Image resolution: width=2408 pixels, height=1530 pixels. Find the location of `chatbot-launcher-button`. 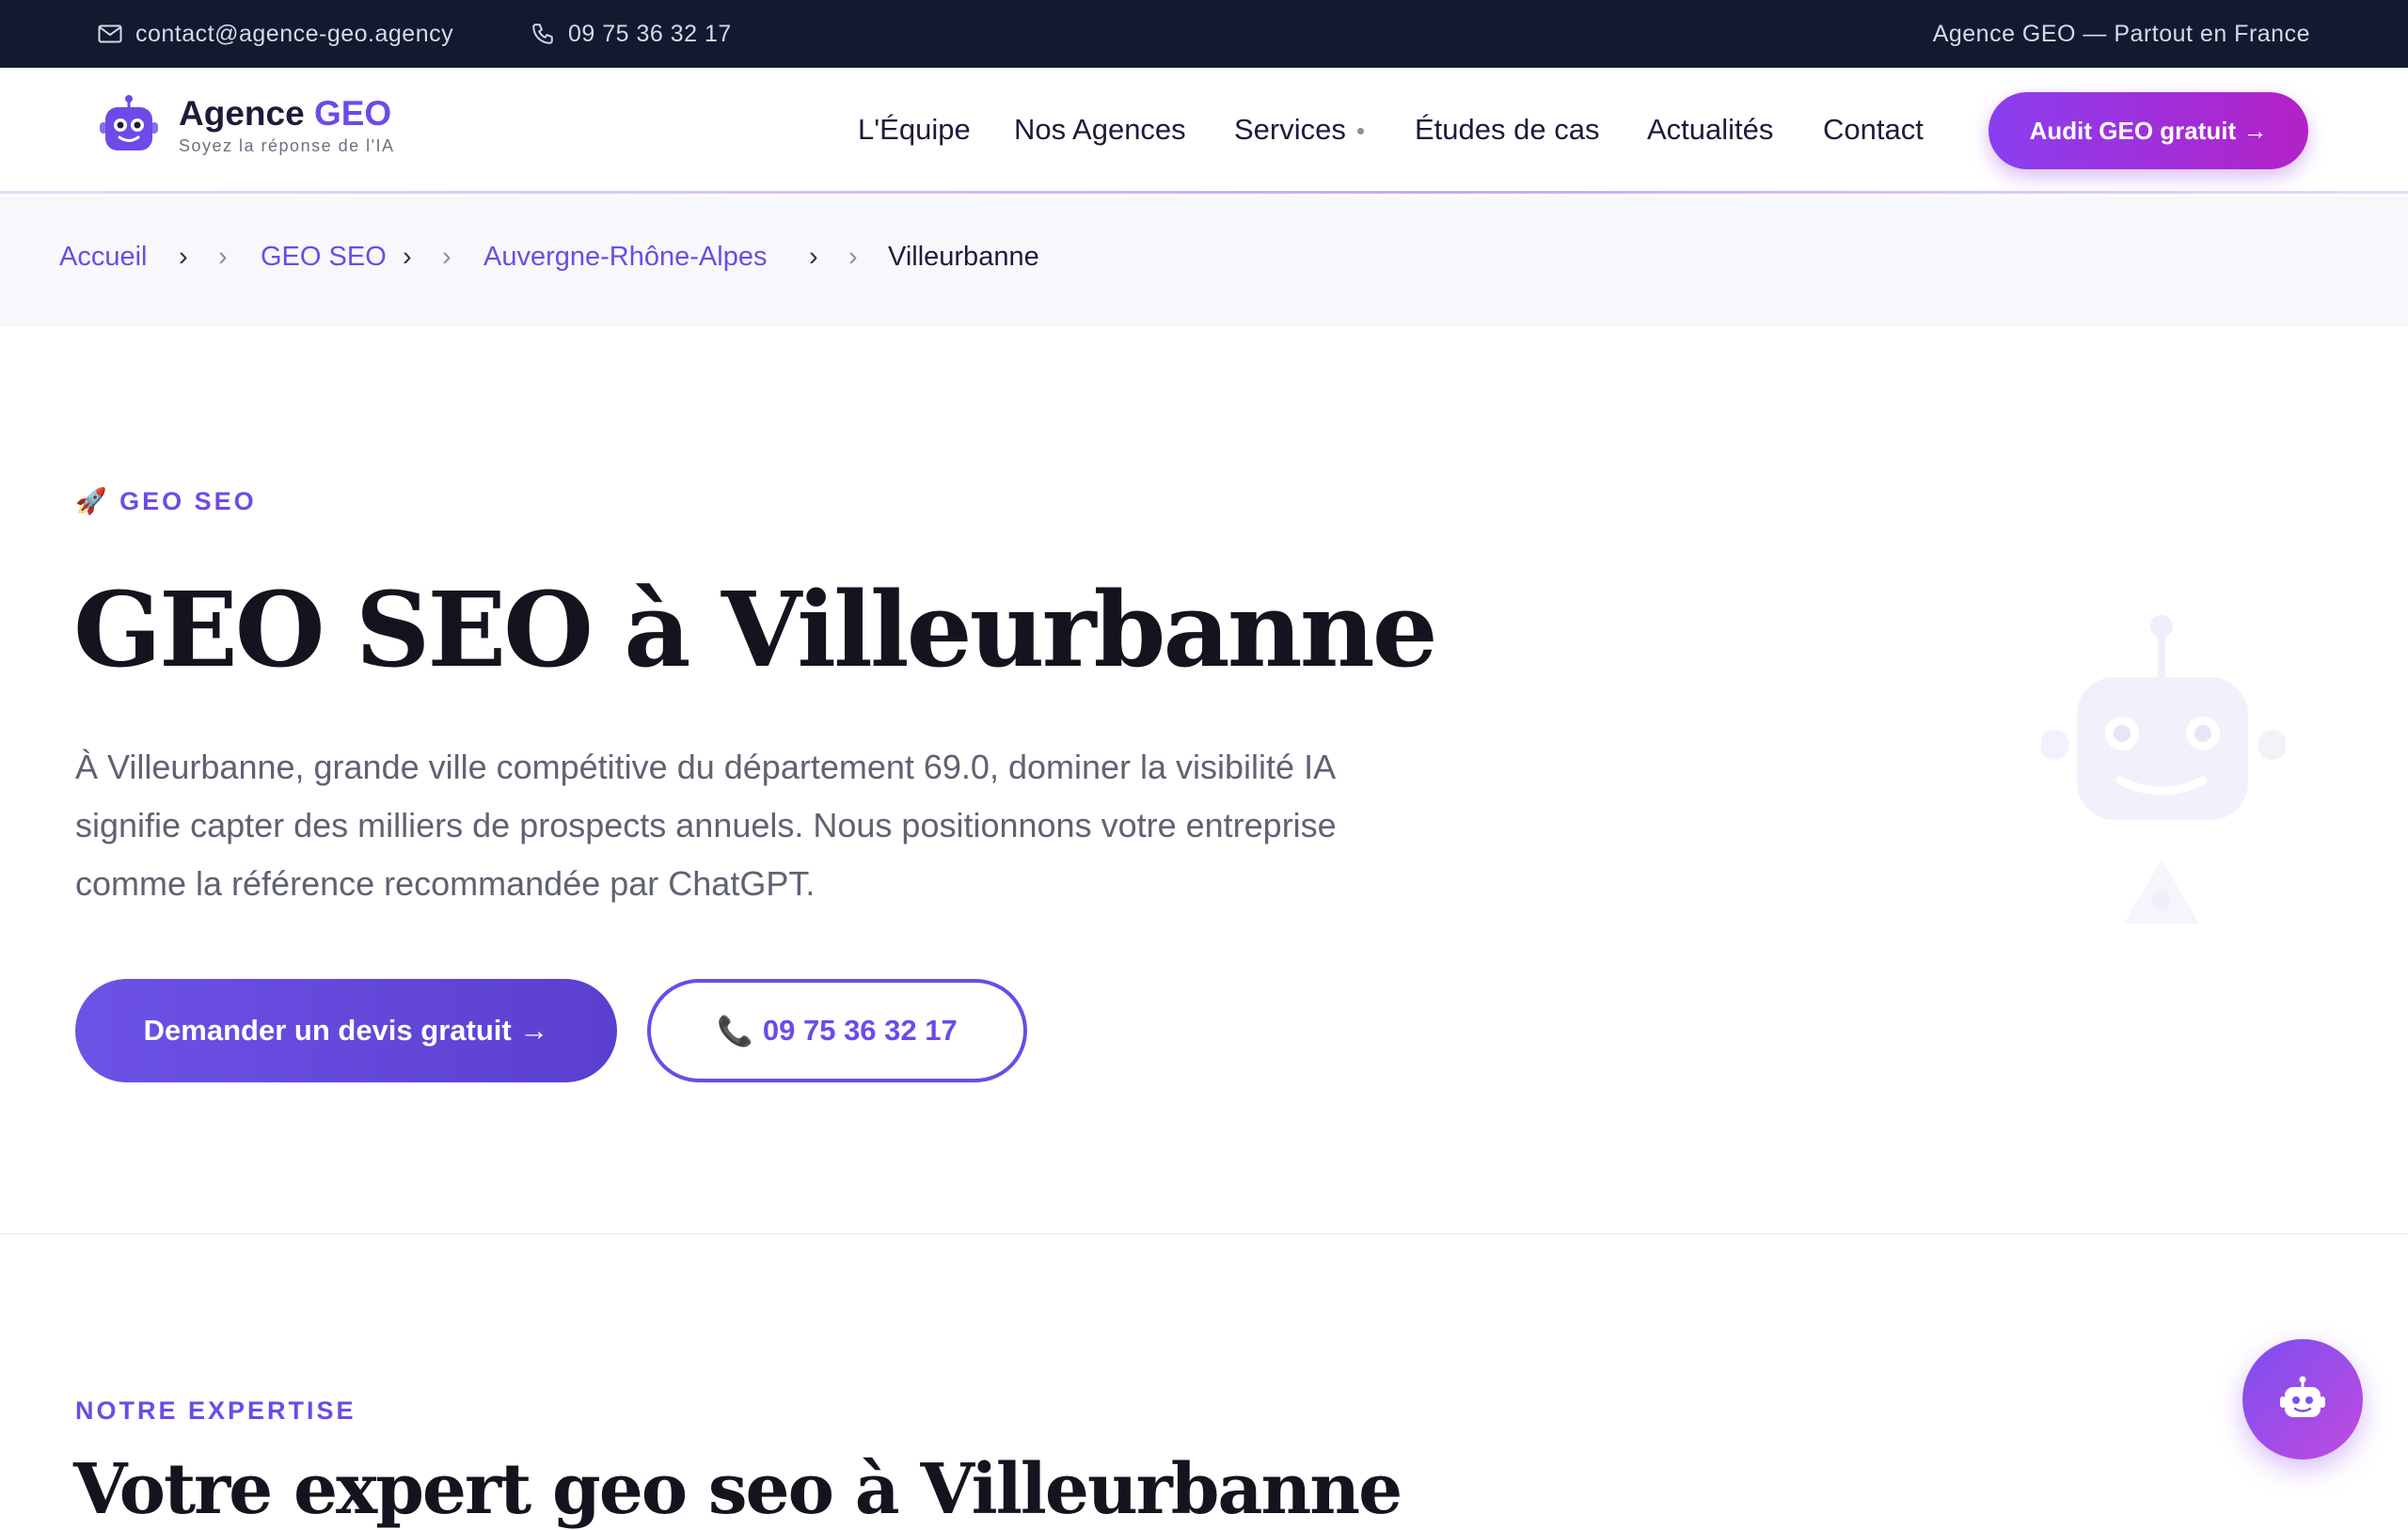

chatbot-launcher-button is located at coordinates (2302, 1399).